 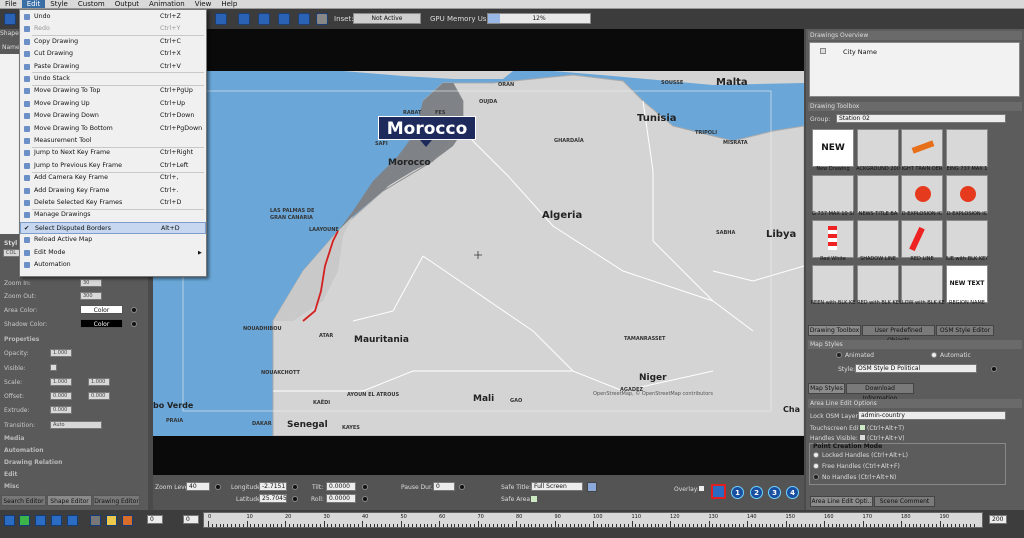 I want to click on latitude-input: 25.7045, so click(x=273, y=498).